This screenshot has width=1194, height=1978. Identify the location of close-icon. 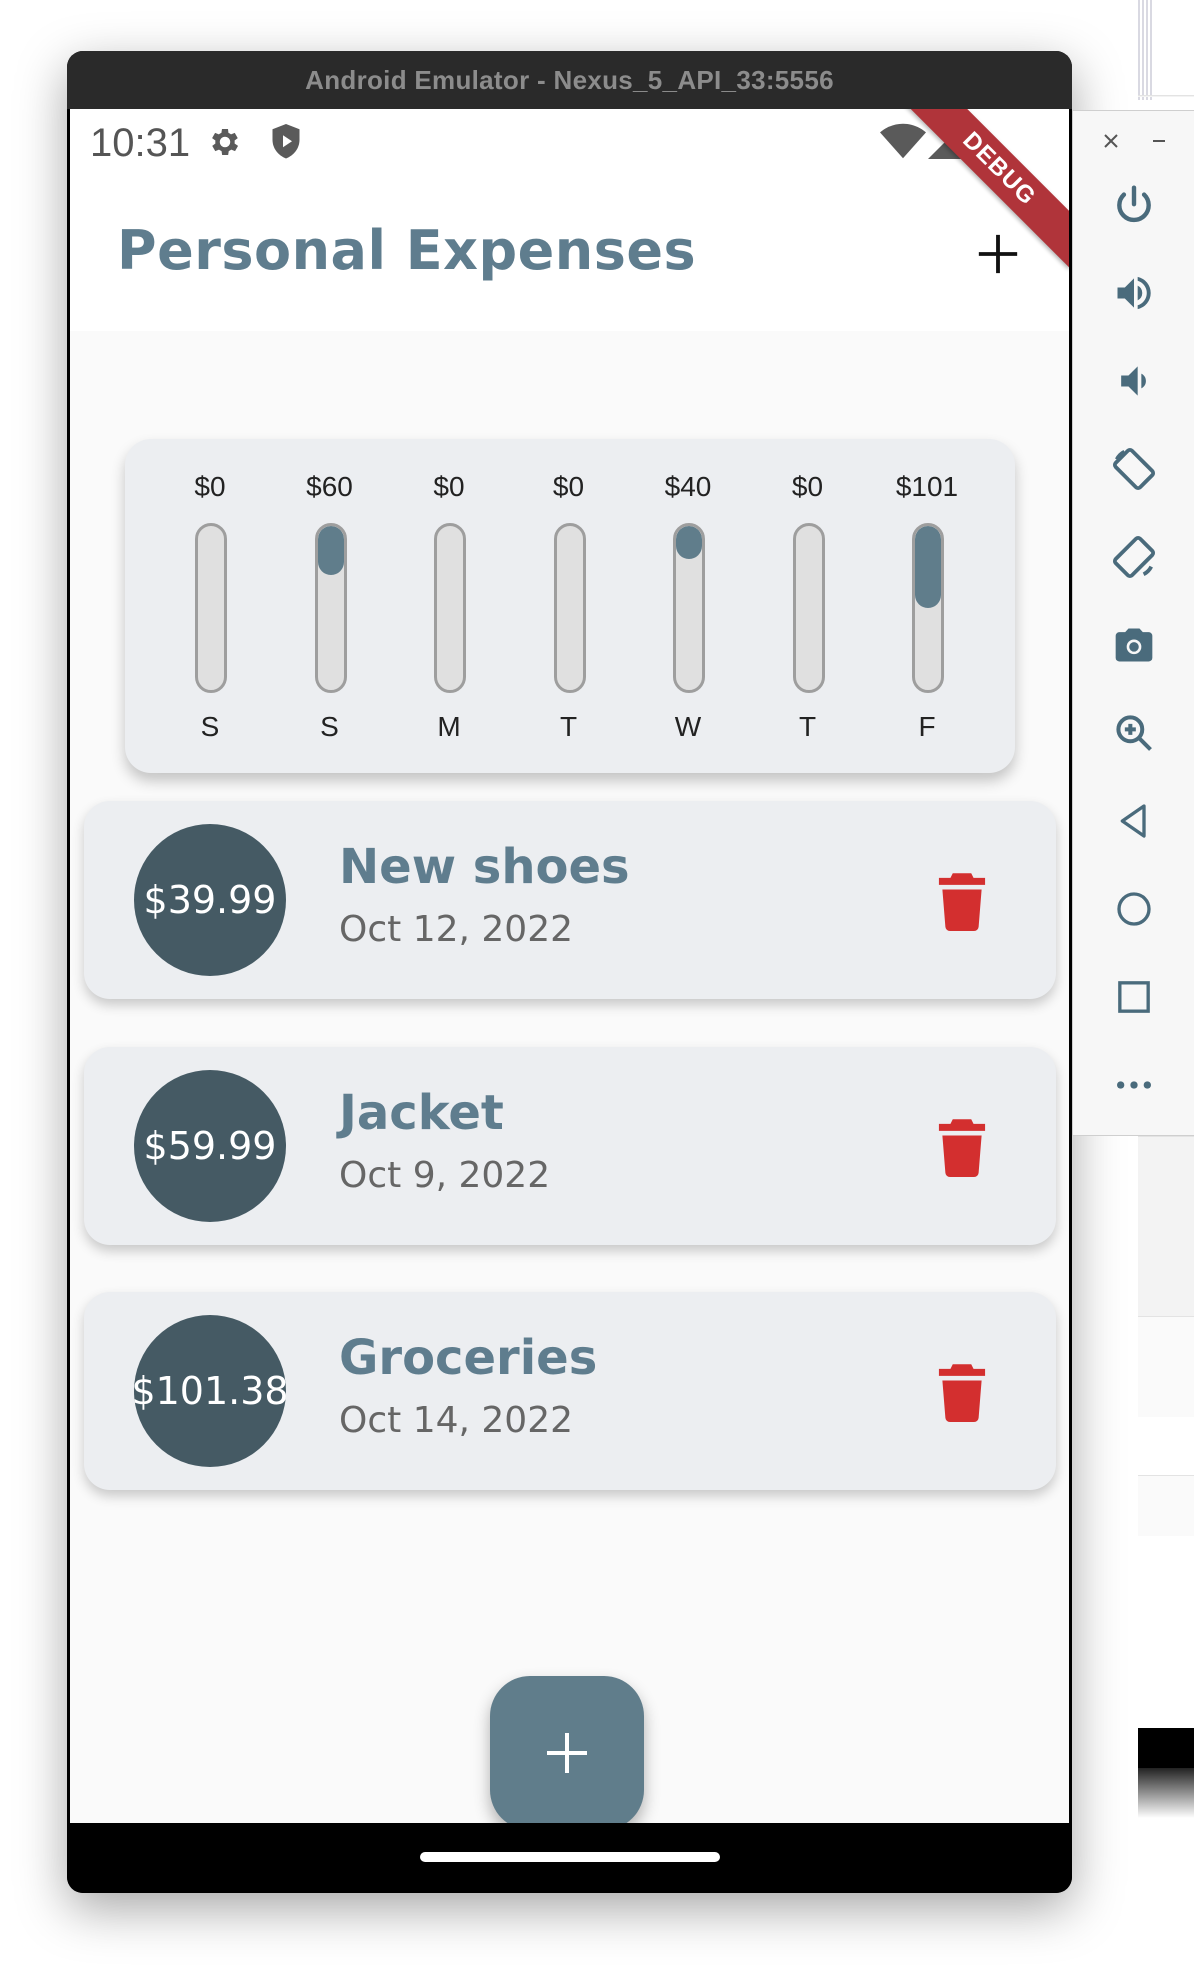
(1111, 141).